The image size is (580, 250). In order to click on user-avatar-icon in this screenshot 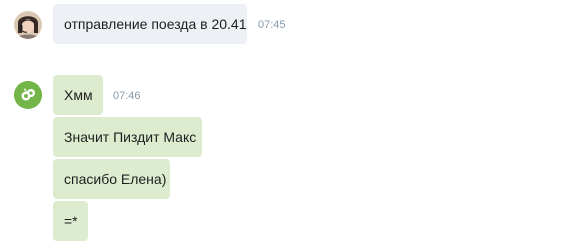, I will do `click(28, 95)`.